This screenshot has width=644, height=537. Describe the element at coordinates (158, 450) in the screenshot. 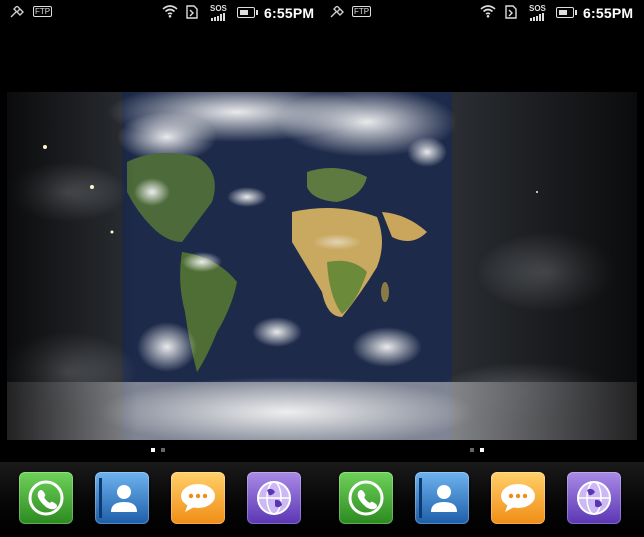

I see `page-indicator-left` at that location.